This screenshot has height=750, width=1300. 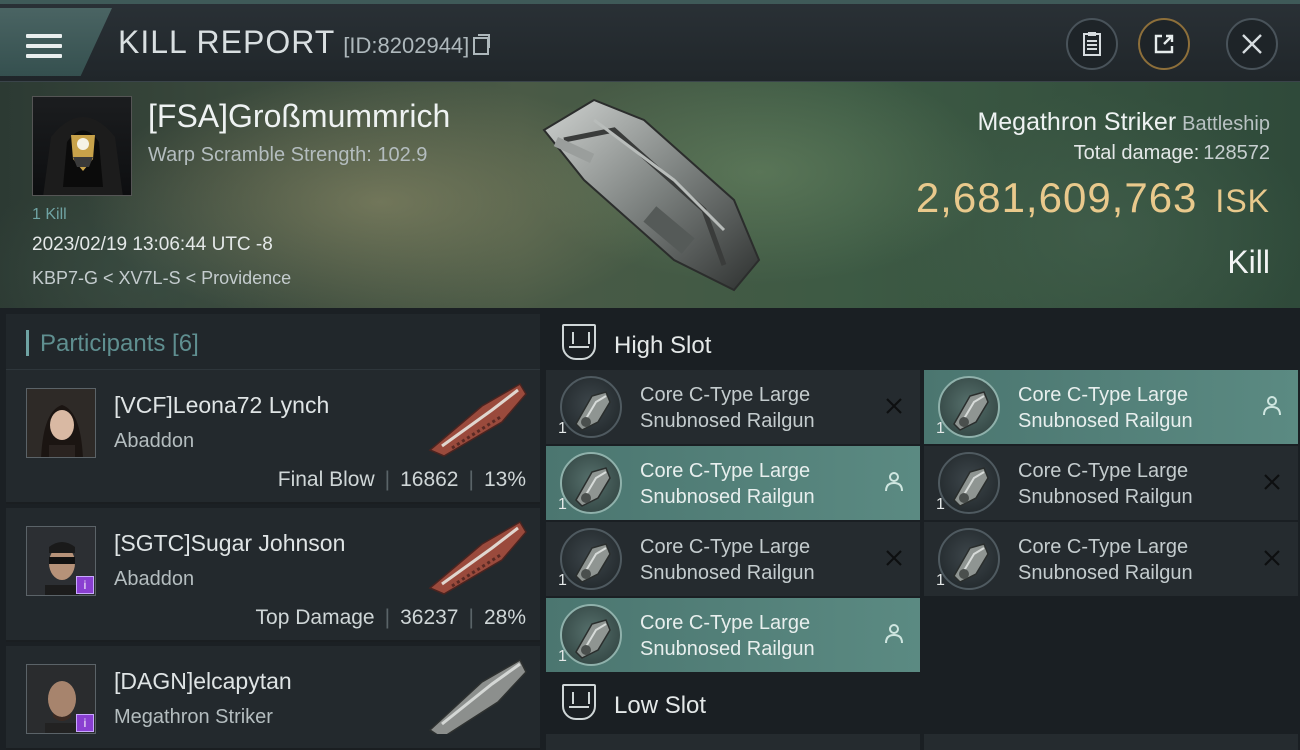 I want to click on page-title: KILL REPORT [ID:8202944], so click(x=304, y=42).